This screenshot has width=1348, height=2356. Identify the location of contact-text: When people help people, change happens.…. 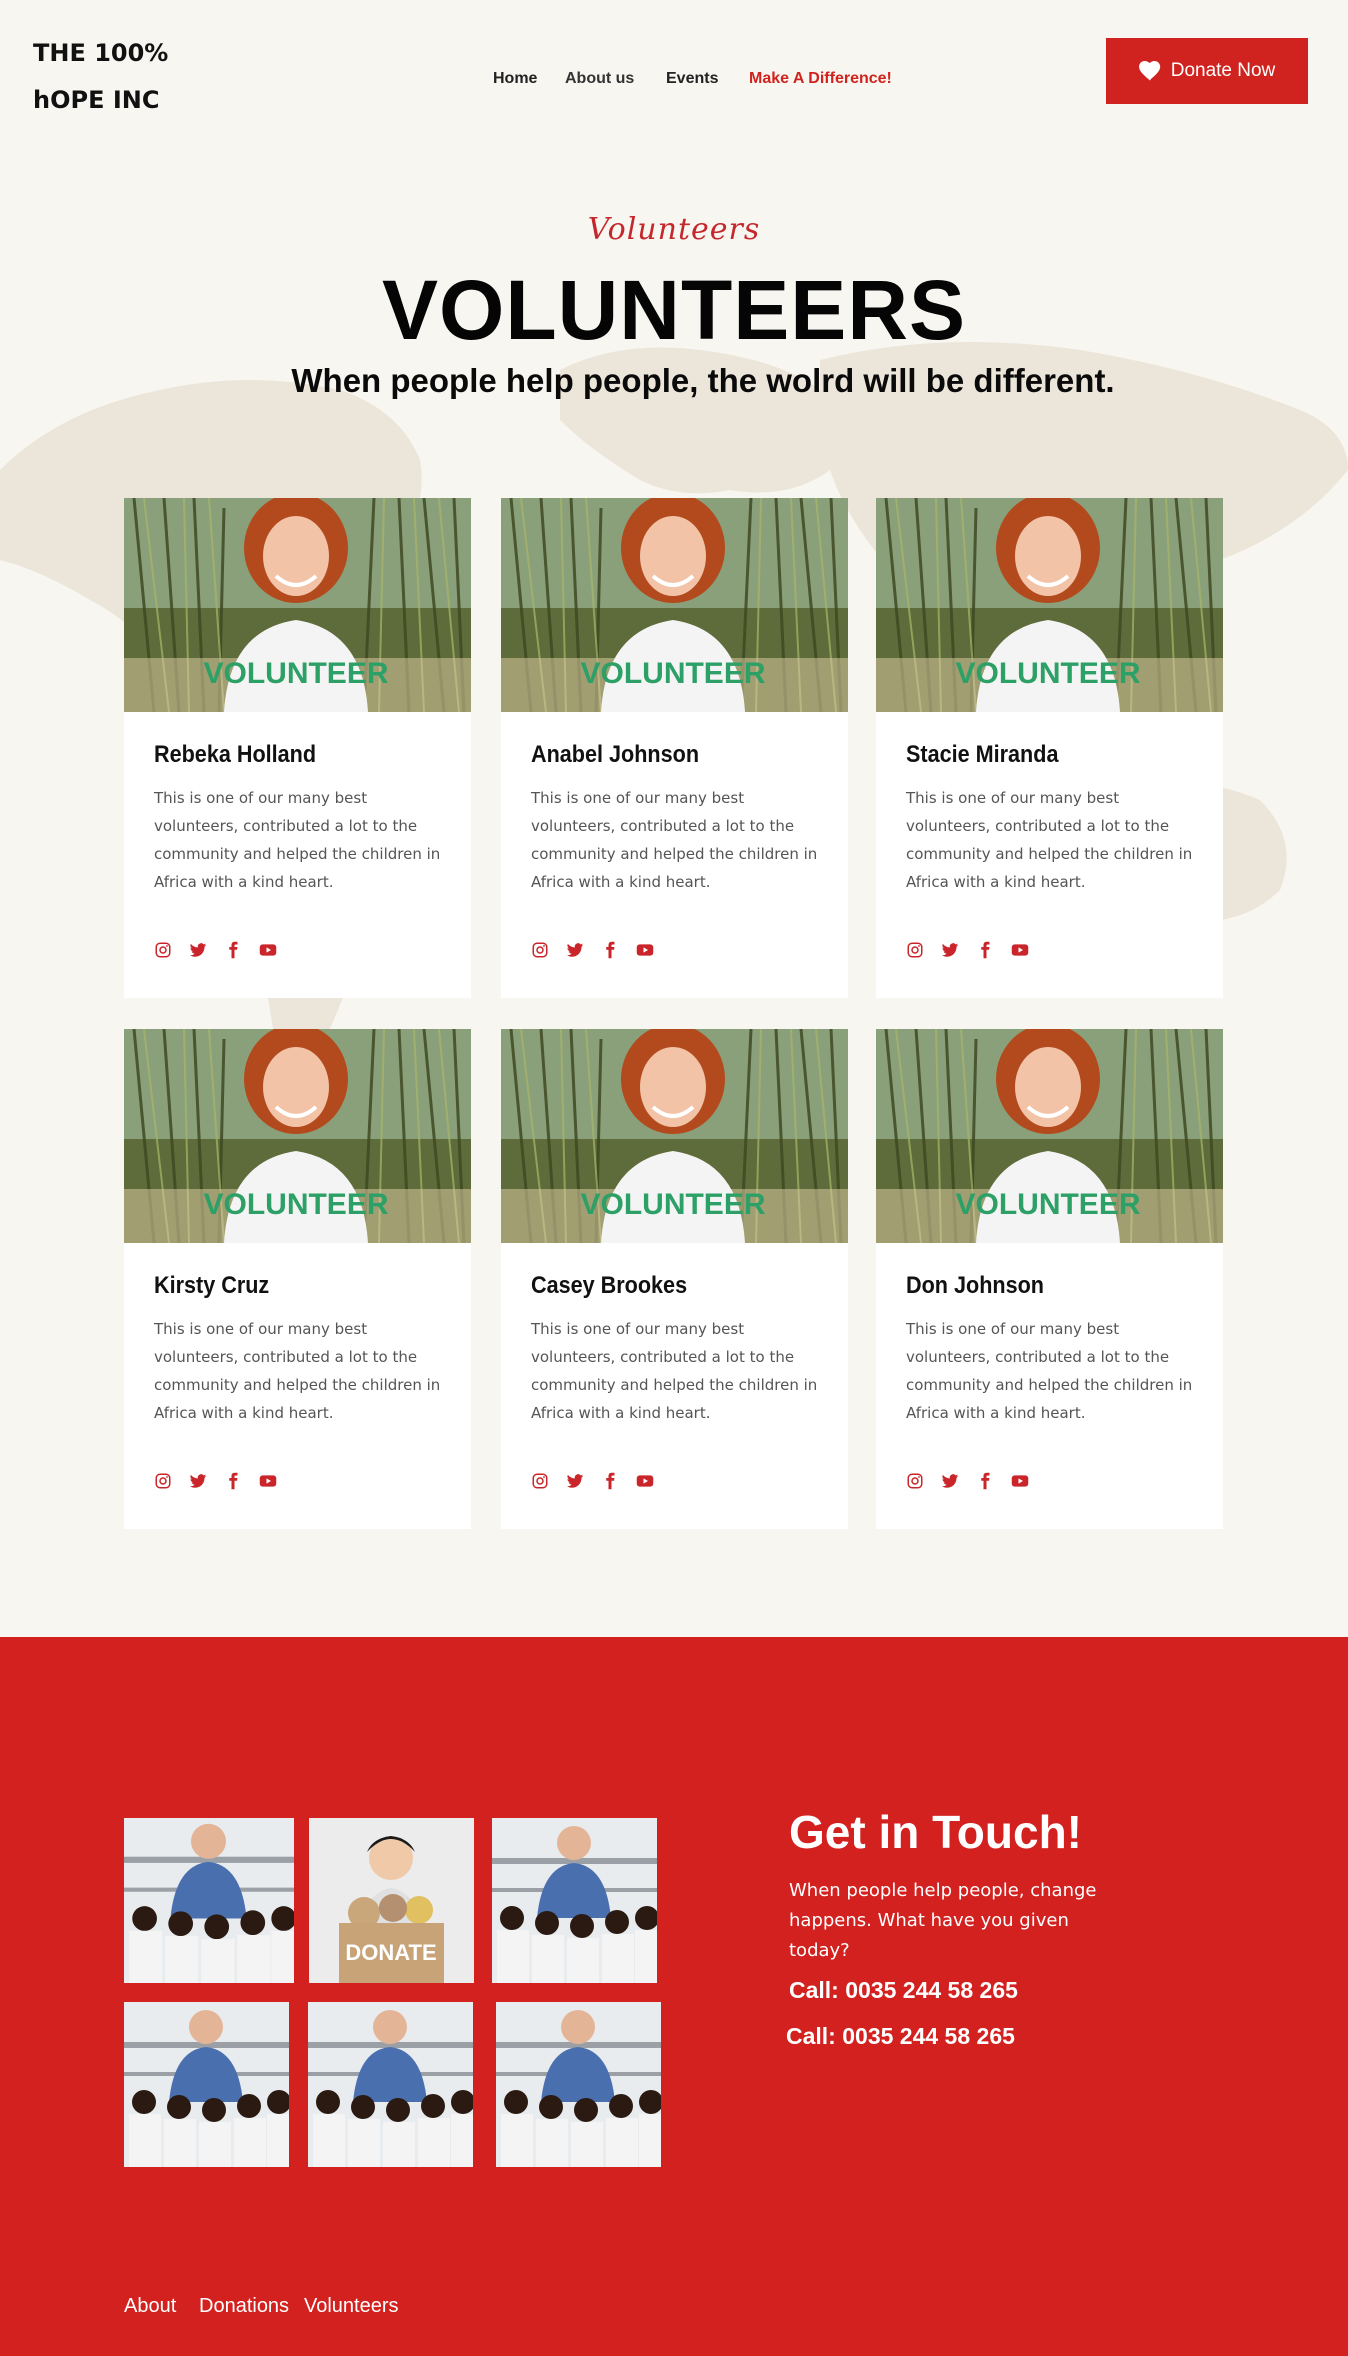
(943, 1920).